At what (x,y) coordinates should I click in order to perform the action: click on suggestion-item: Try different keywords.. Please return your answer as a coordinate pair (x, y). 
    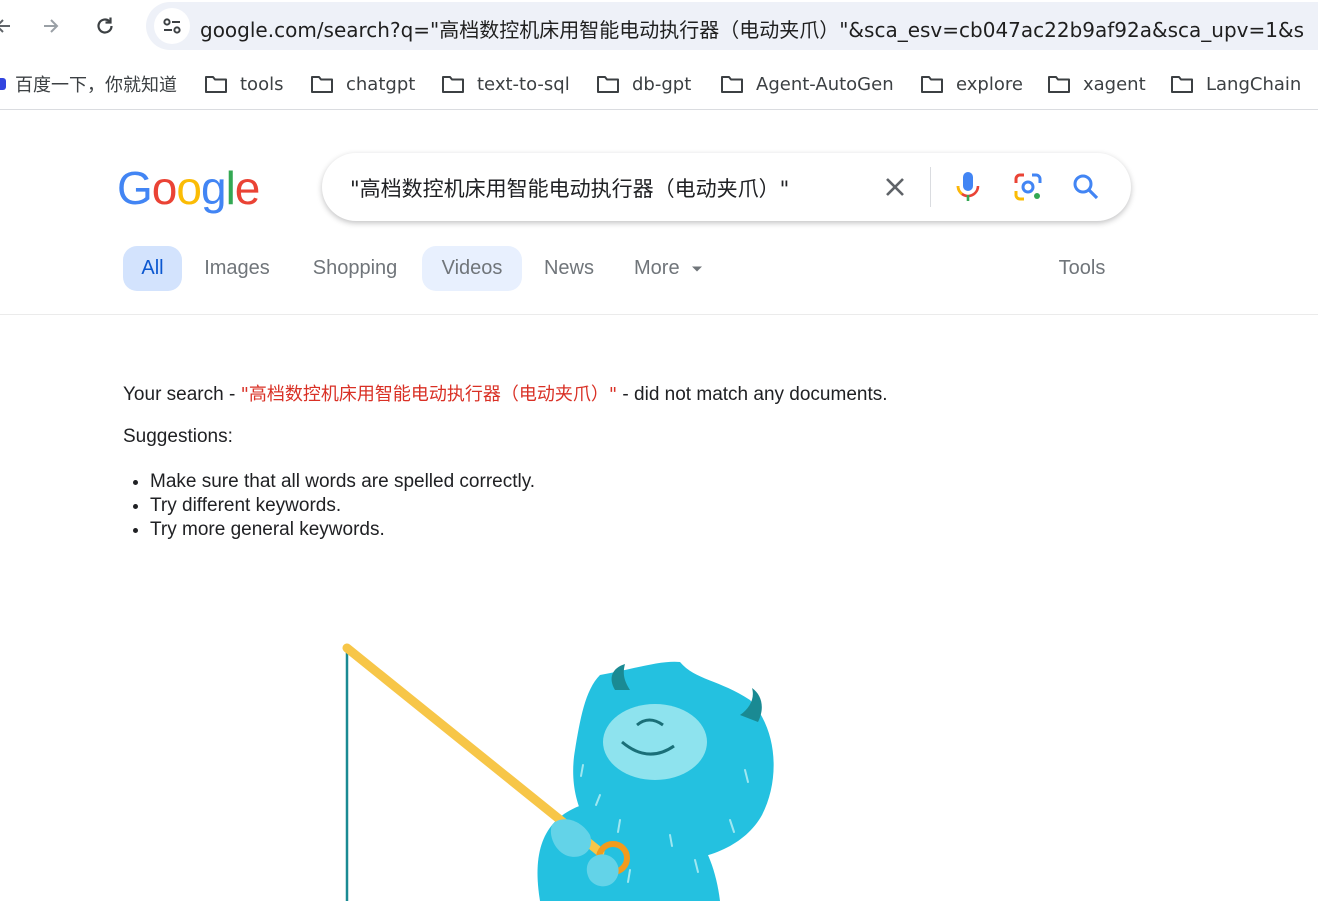
    Looking at the image, I should click on (342, 506).